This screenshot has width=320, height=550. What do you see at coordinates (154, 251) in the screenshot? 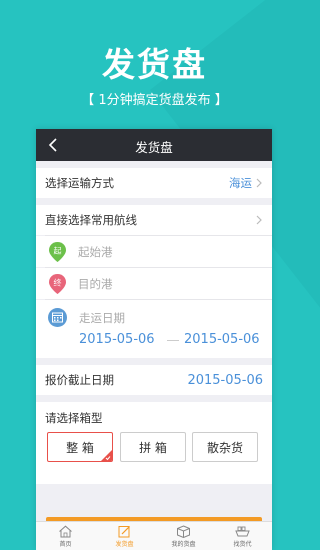
I see `origin-port-row: 起 起始港` at bounding box center [154, 251].